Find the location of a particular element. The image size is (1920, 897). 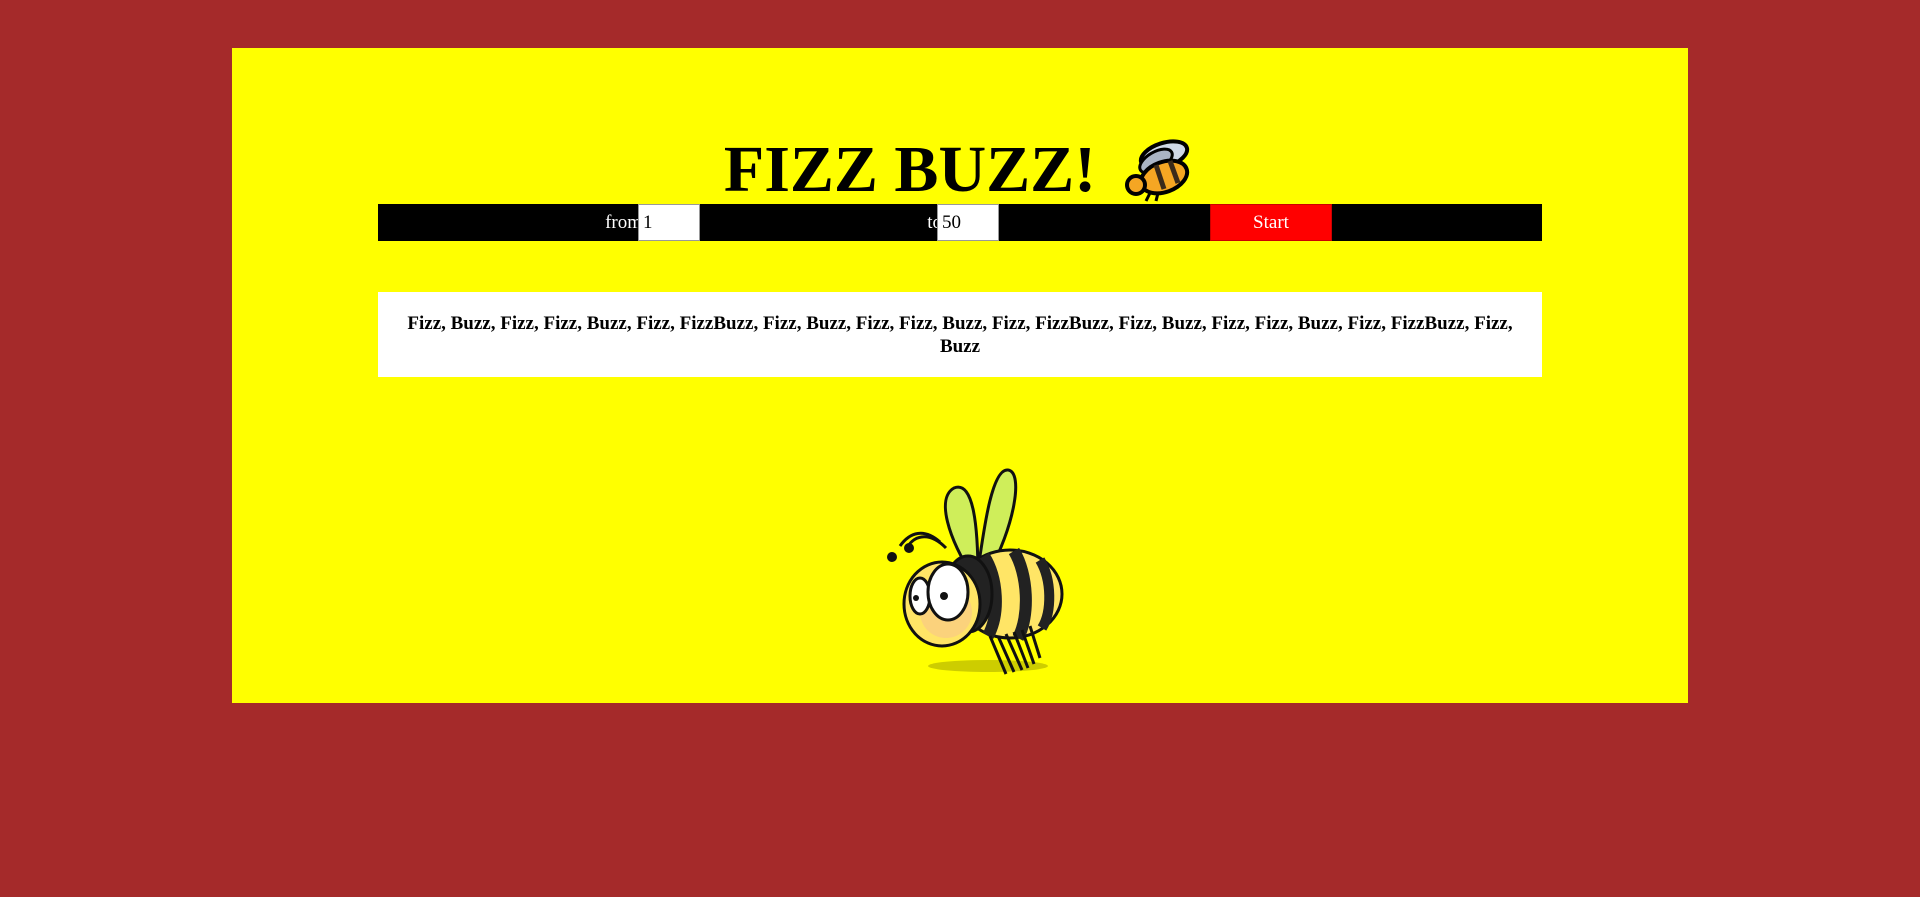

bee-illustration-icon is located at coordinates (975, 571).